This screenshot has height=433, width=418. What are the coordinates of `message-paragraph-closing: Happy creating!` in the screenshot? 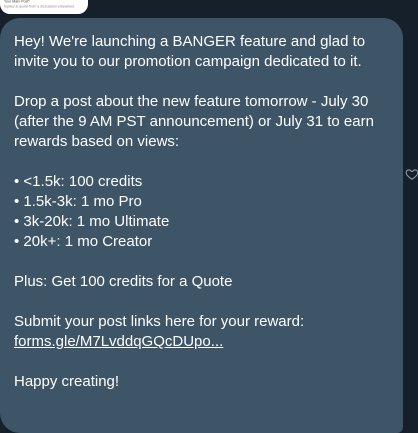 It's located at (67, 381).